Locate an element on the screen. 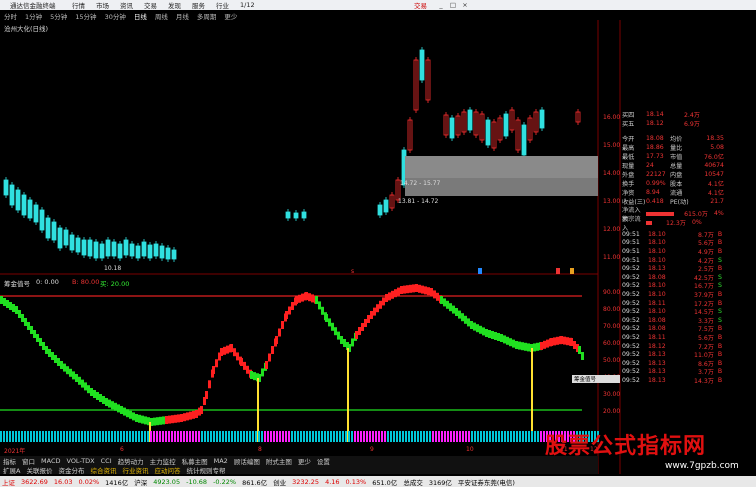 This screenshot has height=487, width=756. tick-time: 09:51 is located at coordinates (631, 234).